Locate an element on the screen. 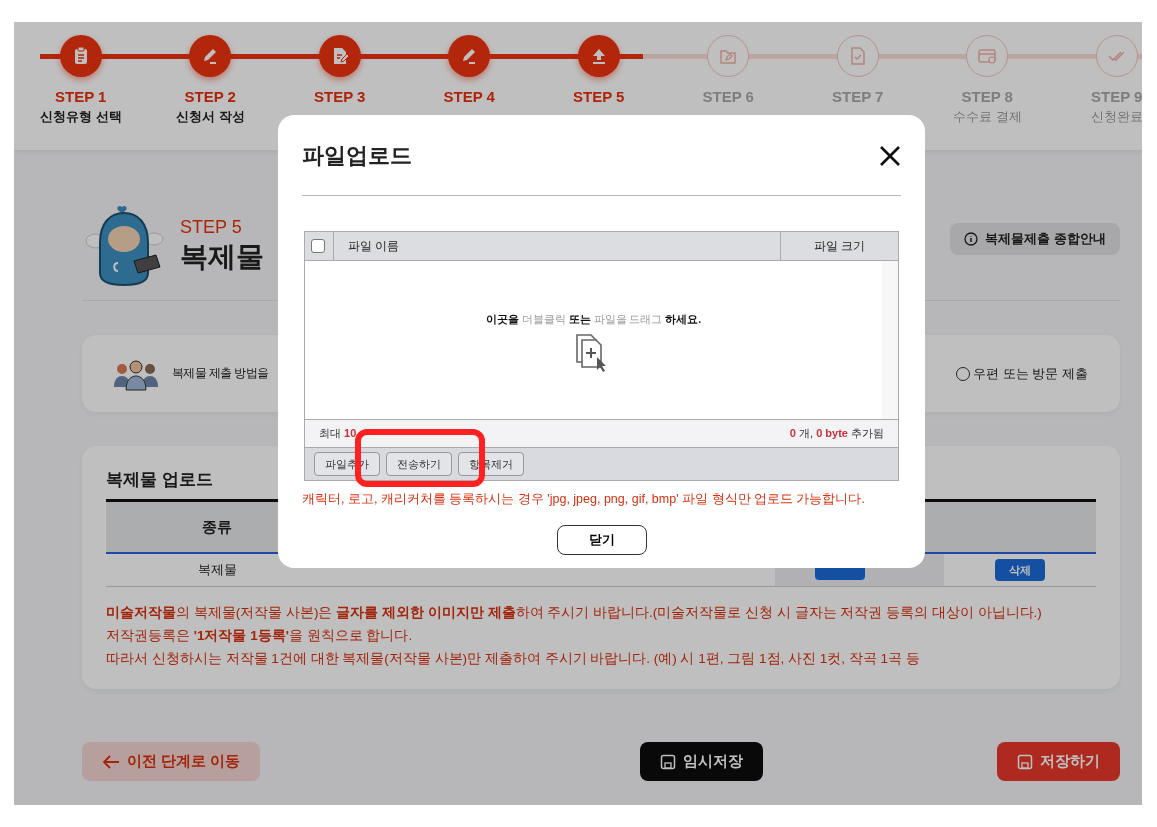 The width and height of the screenshot is (1157, 827). modal-title: 파일업로드 is located at coordinates (357, 156).